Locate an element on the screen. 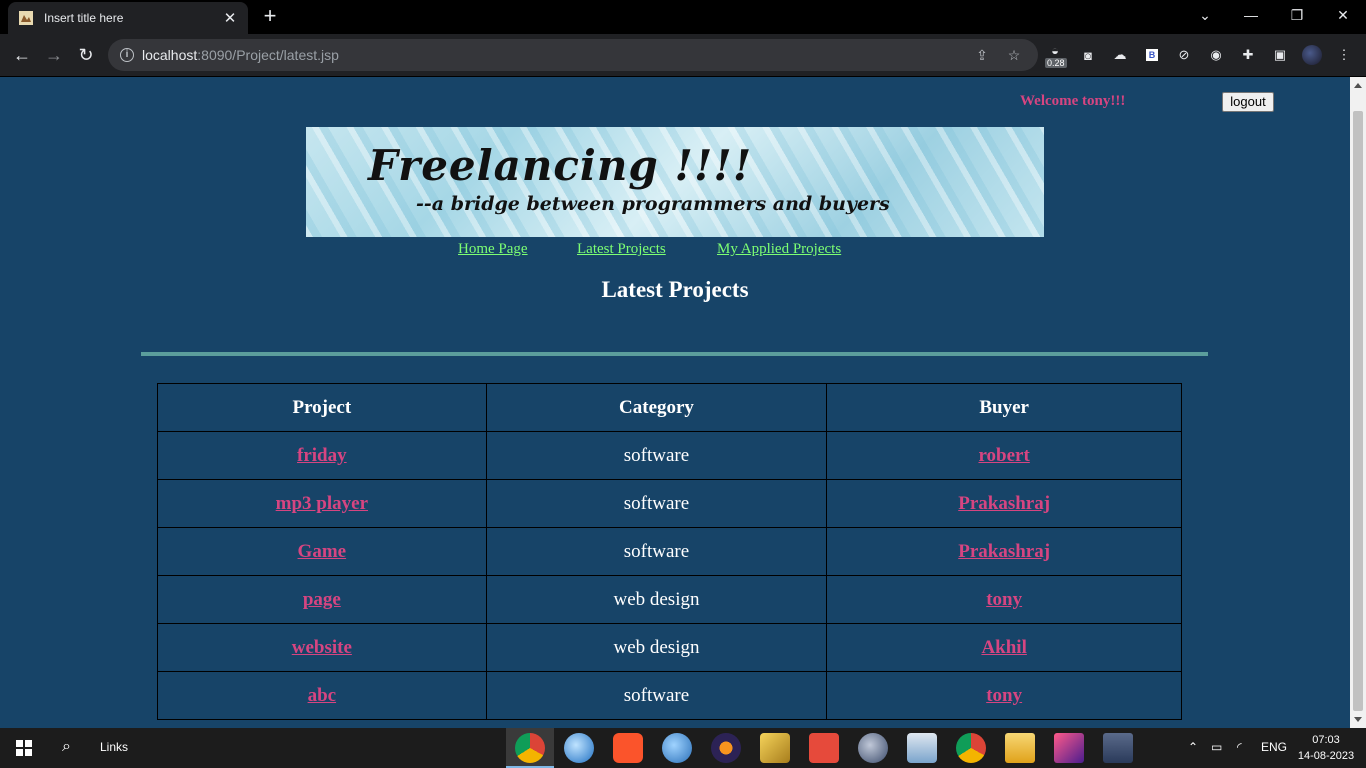 This screenshot has width=1366, height=768. page-title: Latest Projects is located at coordinates (675, 289).